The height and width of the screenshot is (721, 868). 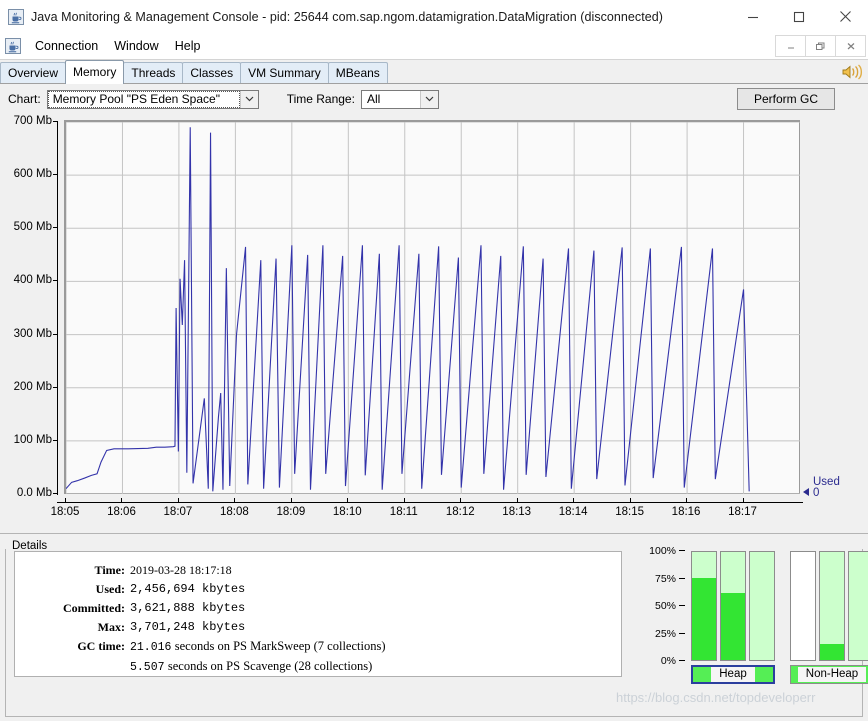 What do you see at coordinates (790, 46) in the screenshot?
I see `mdi-minimize-button` at bounding box center [790, 46].